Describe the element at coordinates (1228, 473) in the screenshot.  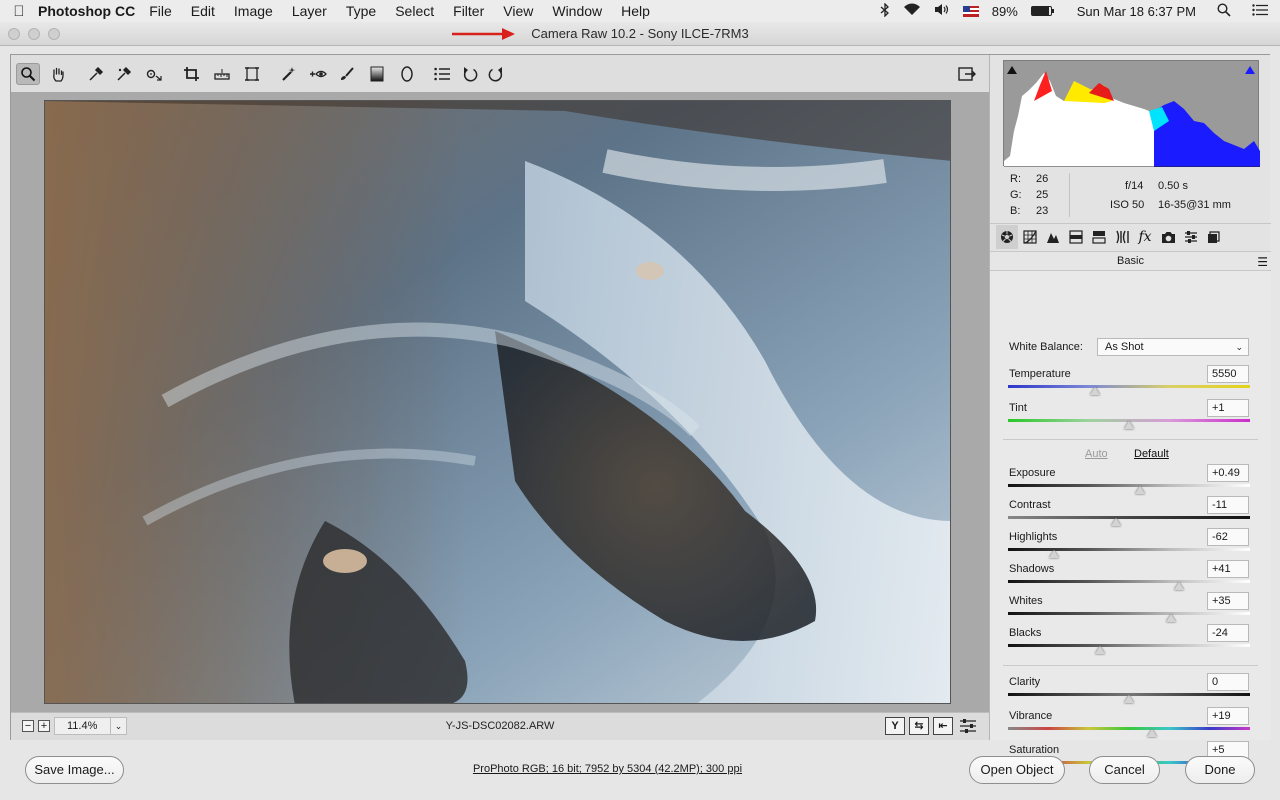
I see `exposure-value-field: +0.49` at that location.